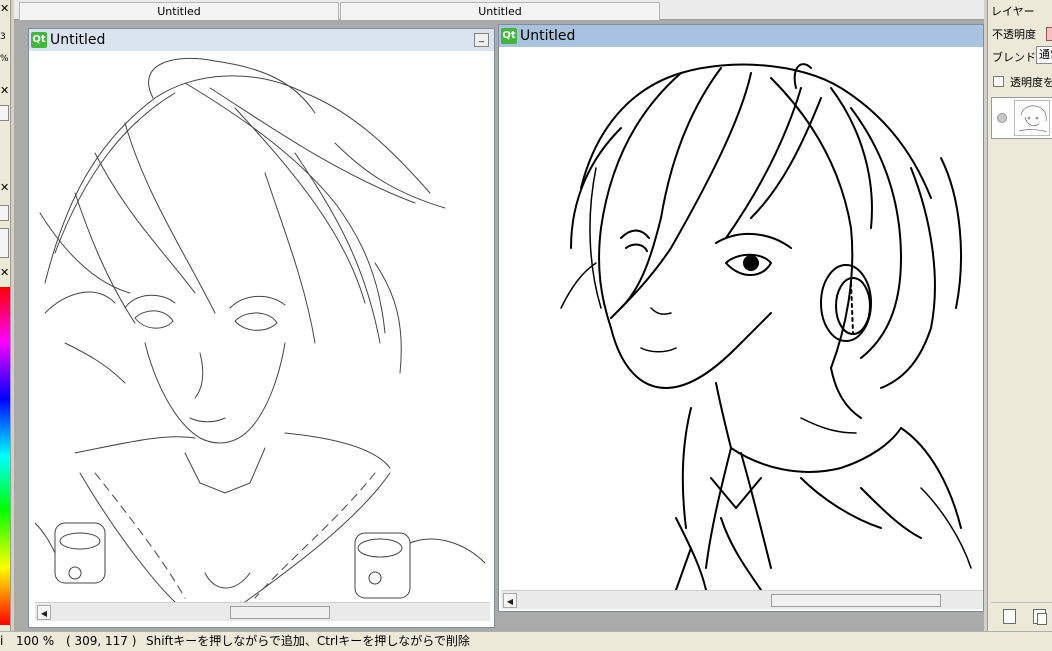 Image resolution: width=1052 pixels, height=651 pixels. I want to click on status-fragment: i, so click(2, 641).